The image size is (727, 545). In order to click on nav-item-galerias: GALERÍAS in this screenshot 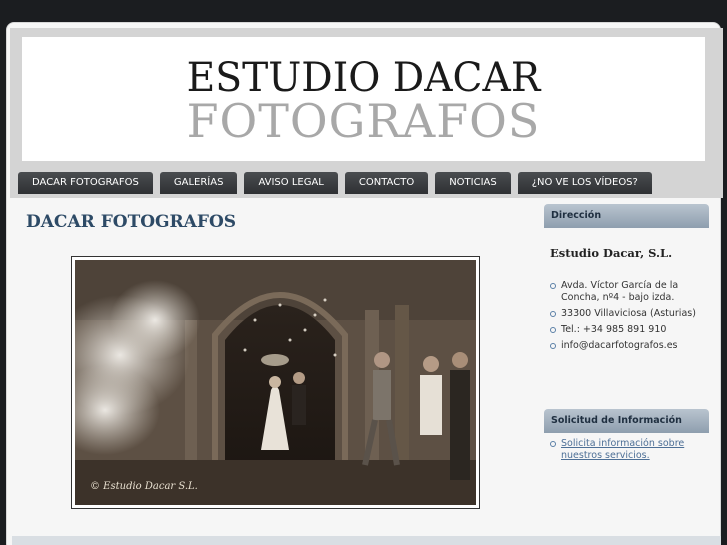, I will do `click(198, 183)`.